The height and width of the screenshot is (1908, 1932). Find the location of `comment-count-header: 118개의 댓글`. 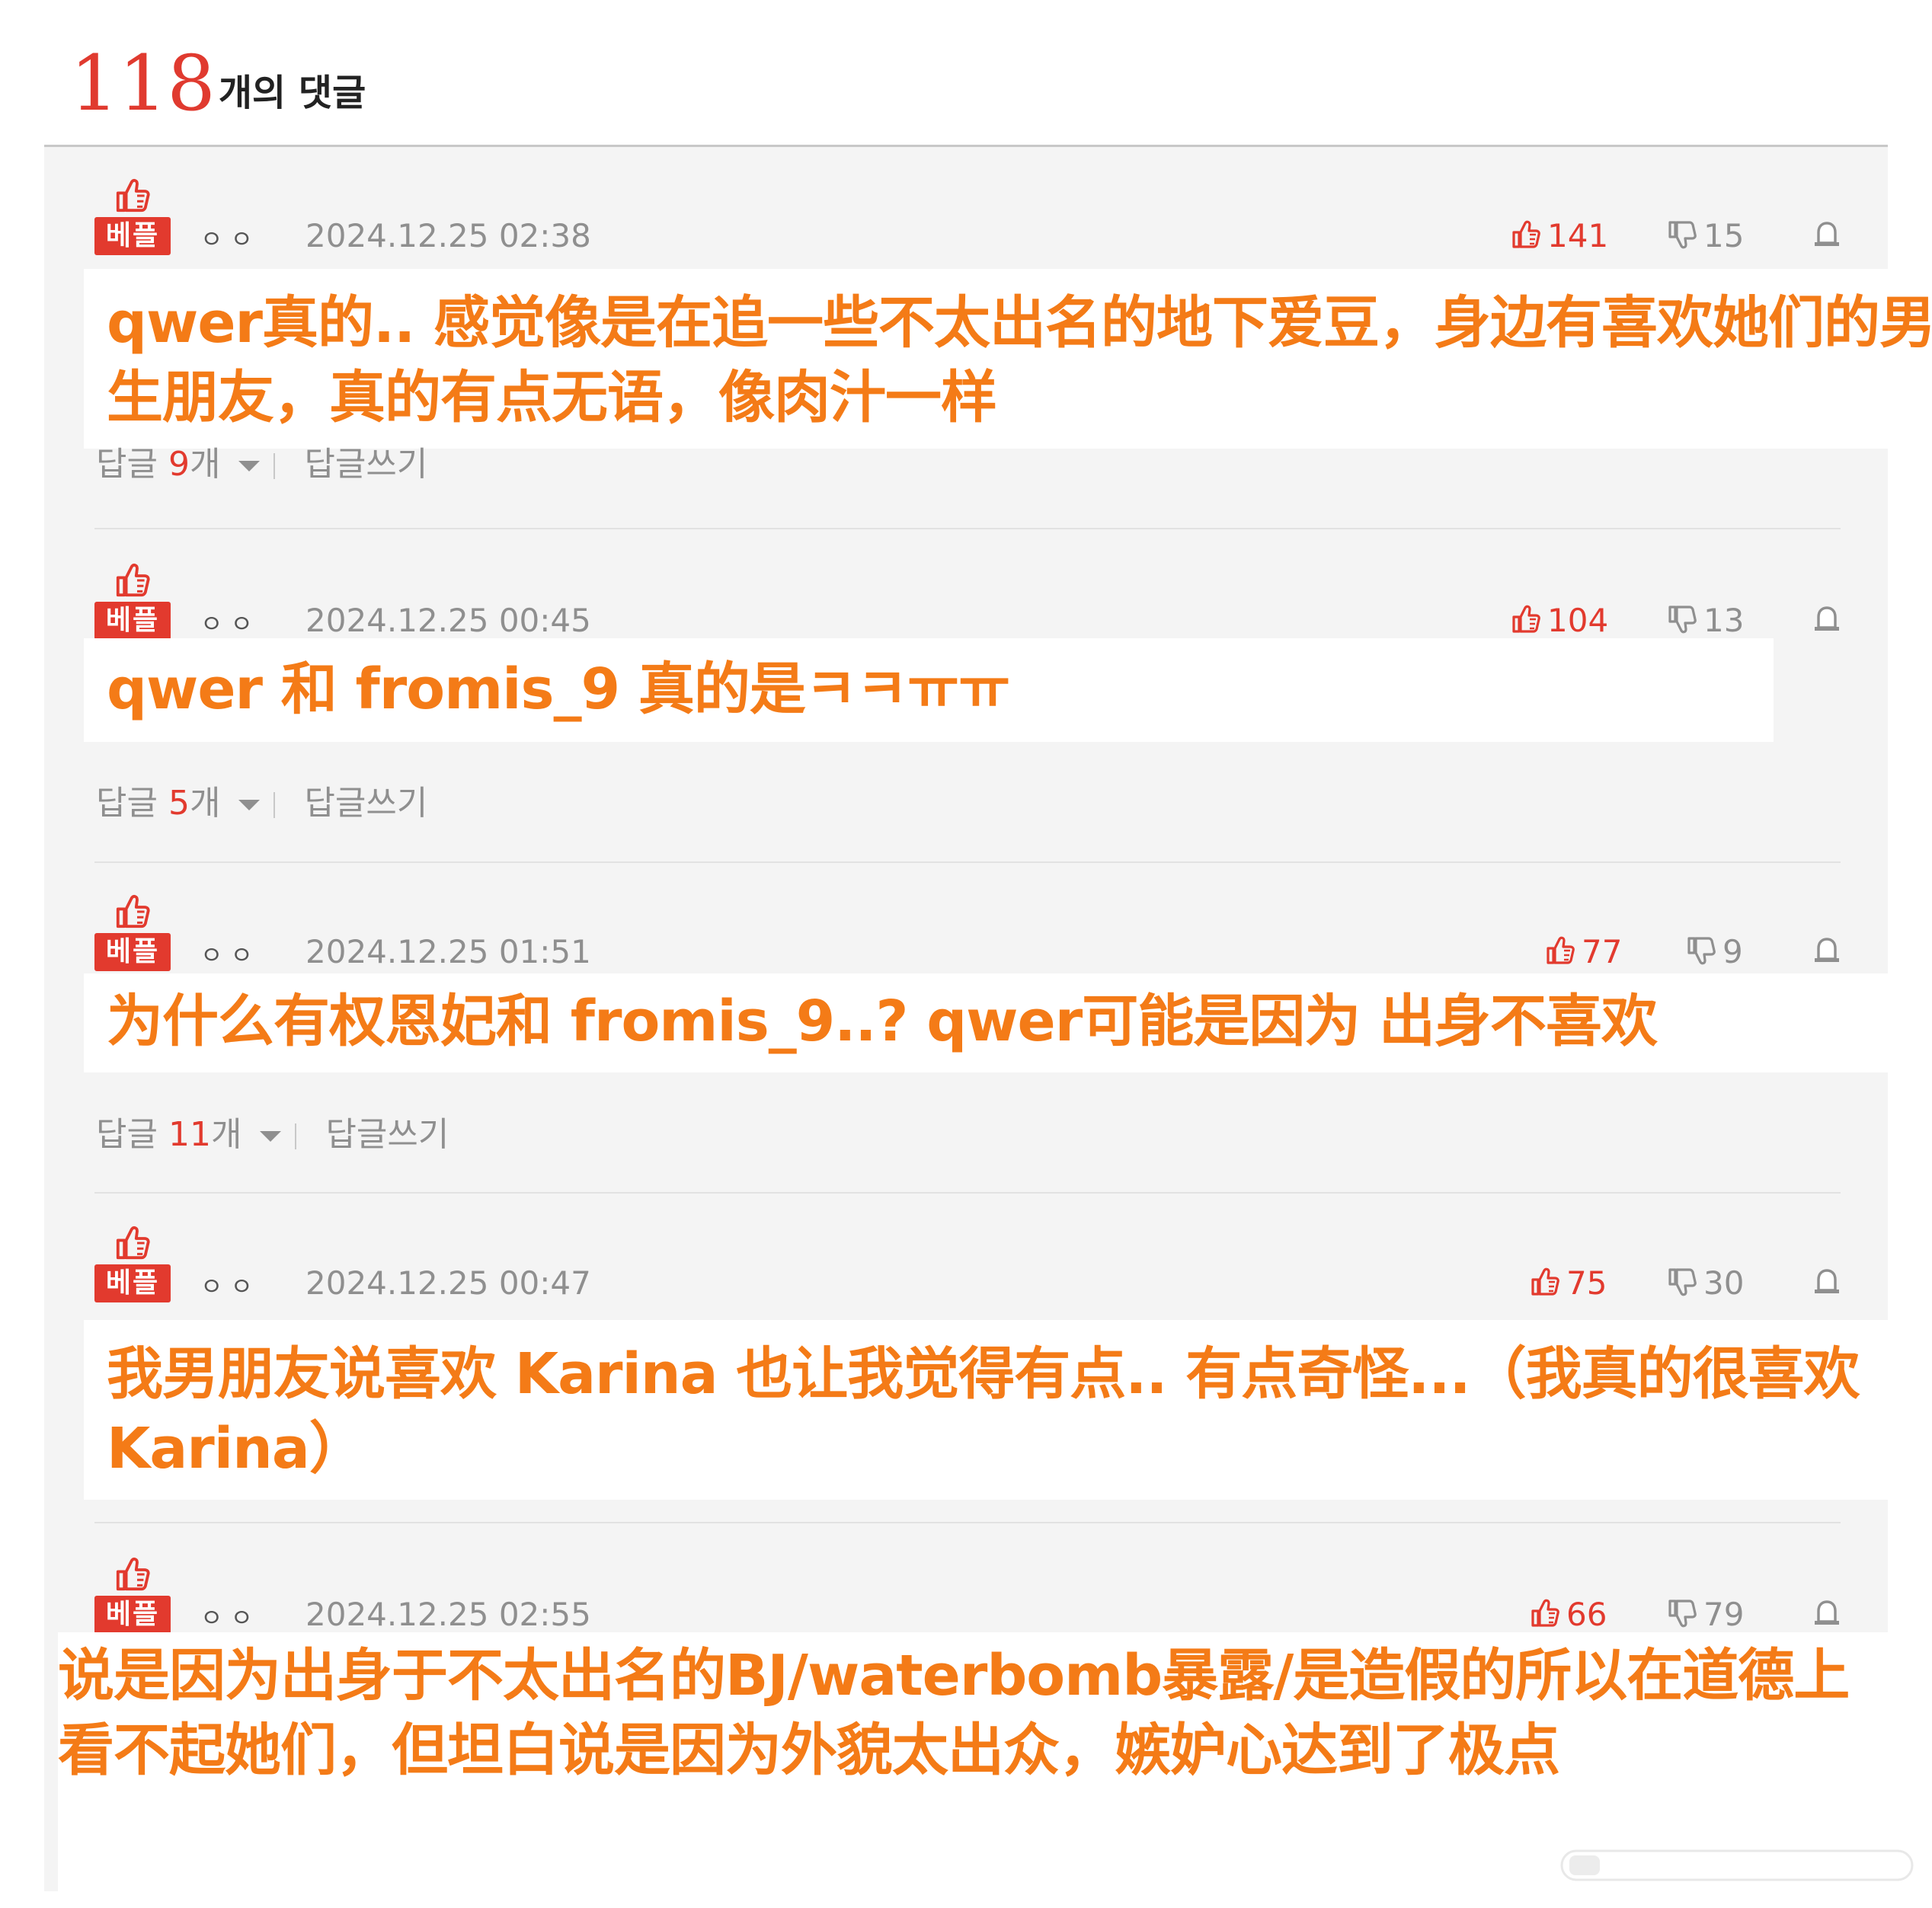

comment-count-header: 118개의 댓글 is located at coordinates (218, 84).